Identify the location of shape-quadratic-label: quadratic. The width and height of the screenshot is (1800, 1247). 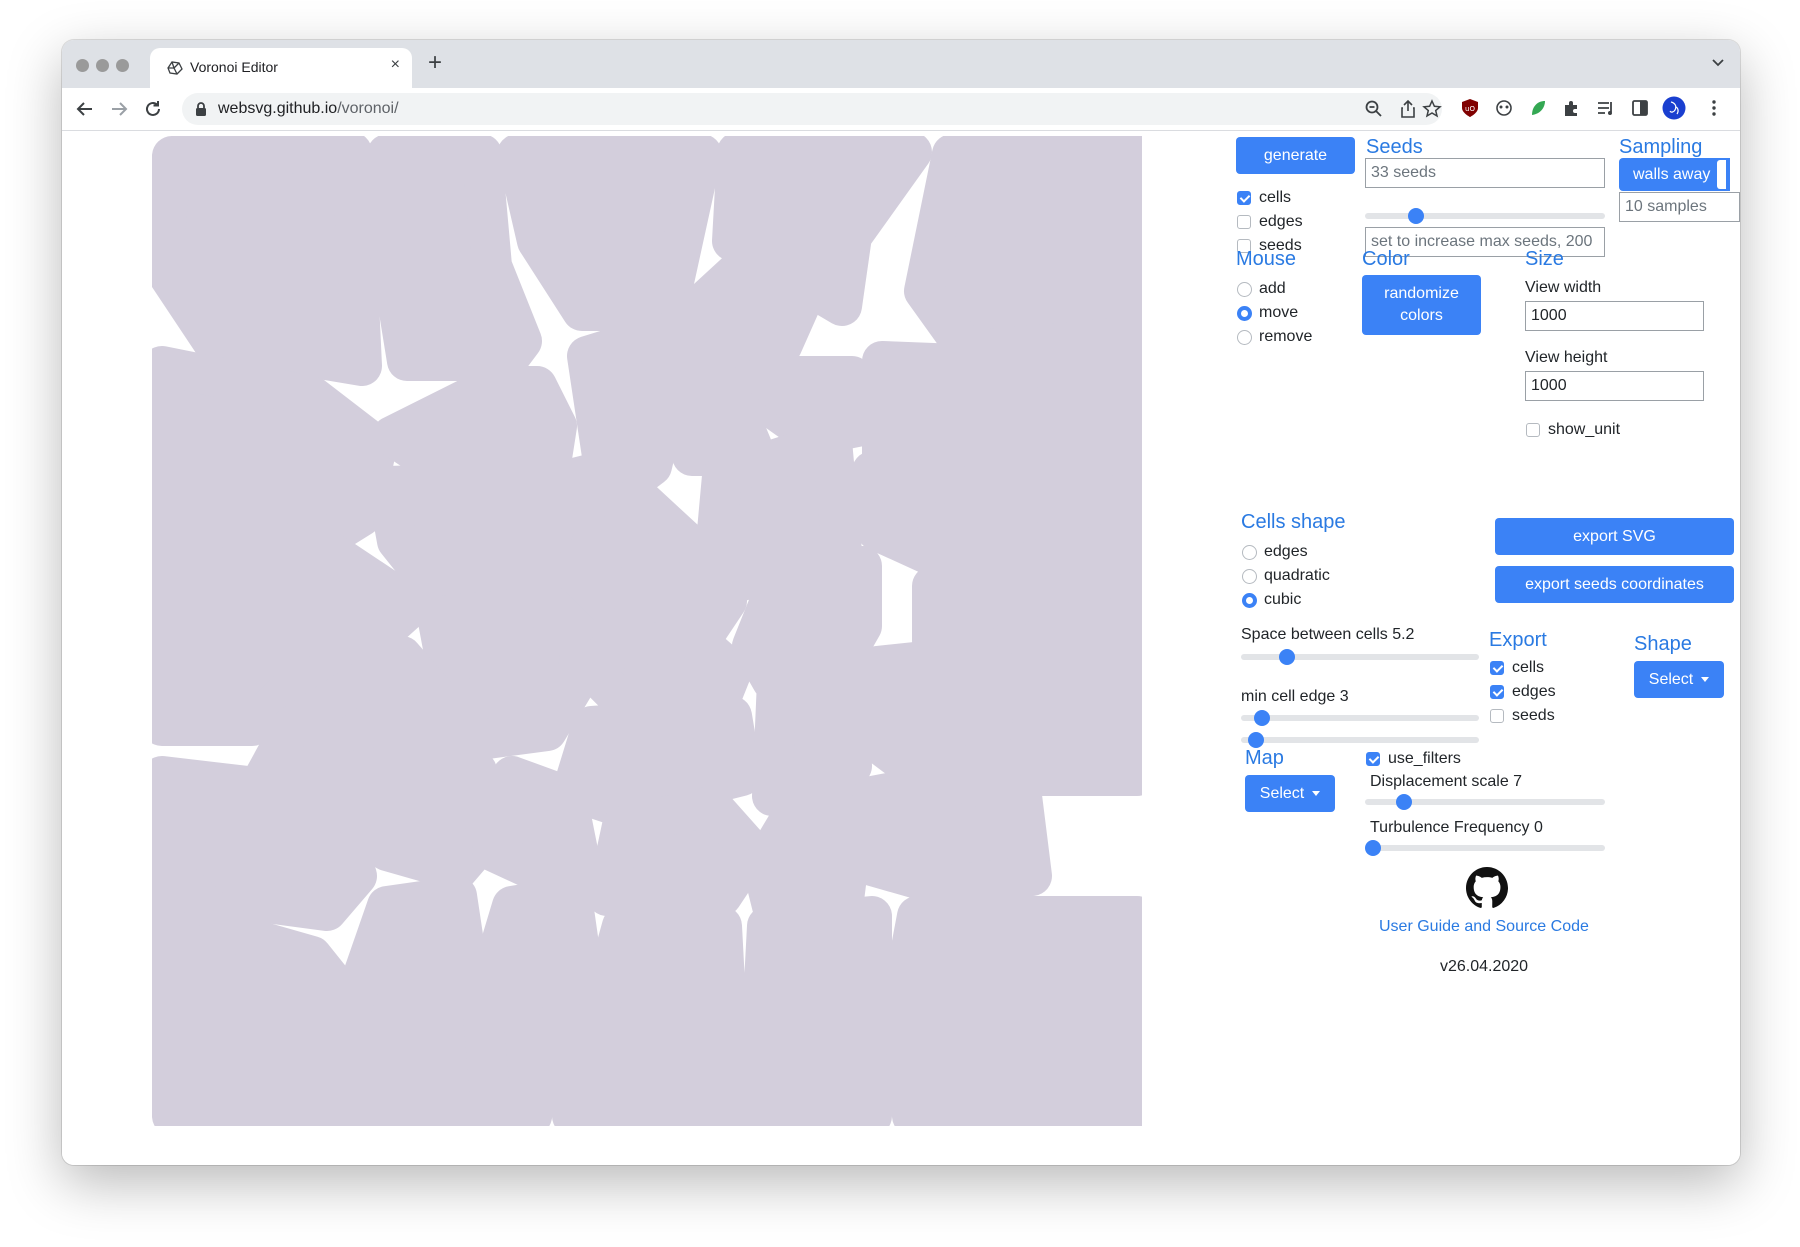
(1297, 575).